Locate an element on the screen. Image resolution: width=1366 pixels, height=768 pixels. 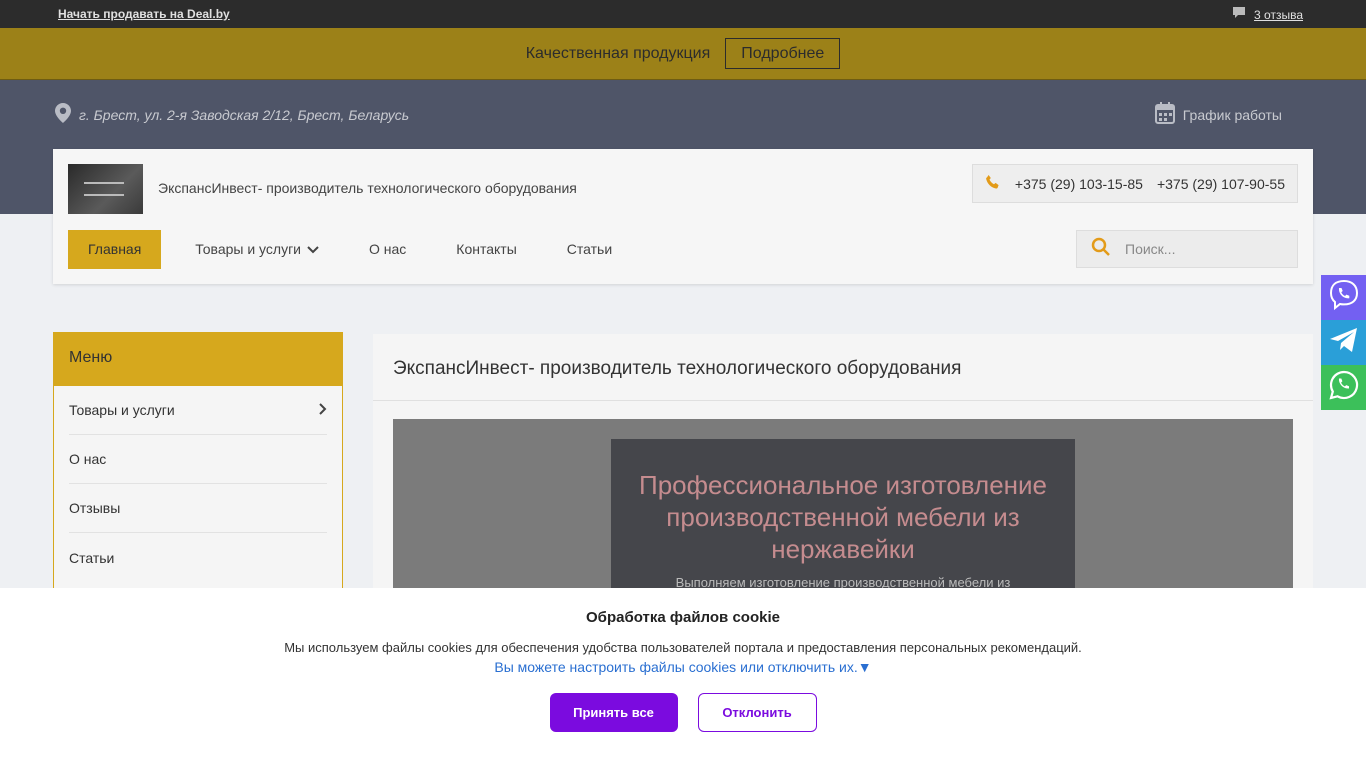
viber-button is located at coordinates (1343, 297).